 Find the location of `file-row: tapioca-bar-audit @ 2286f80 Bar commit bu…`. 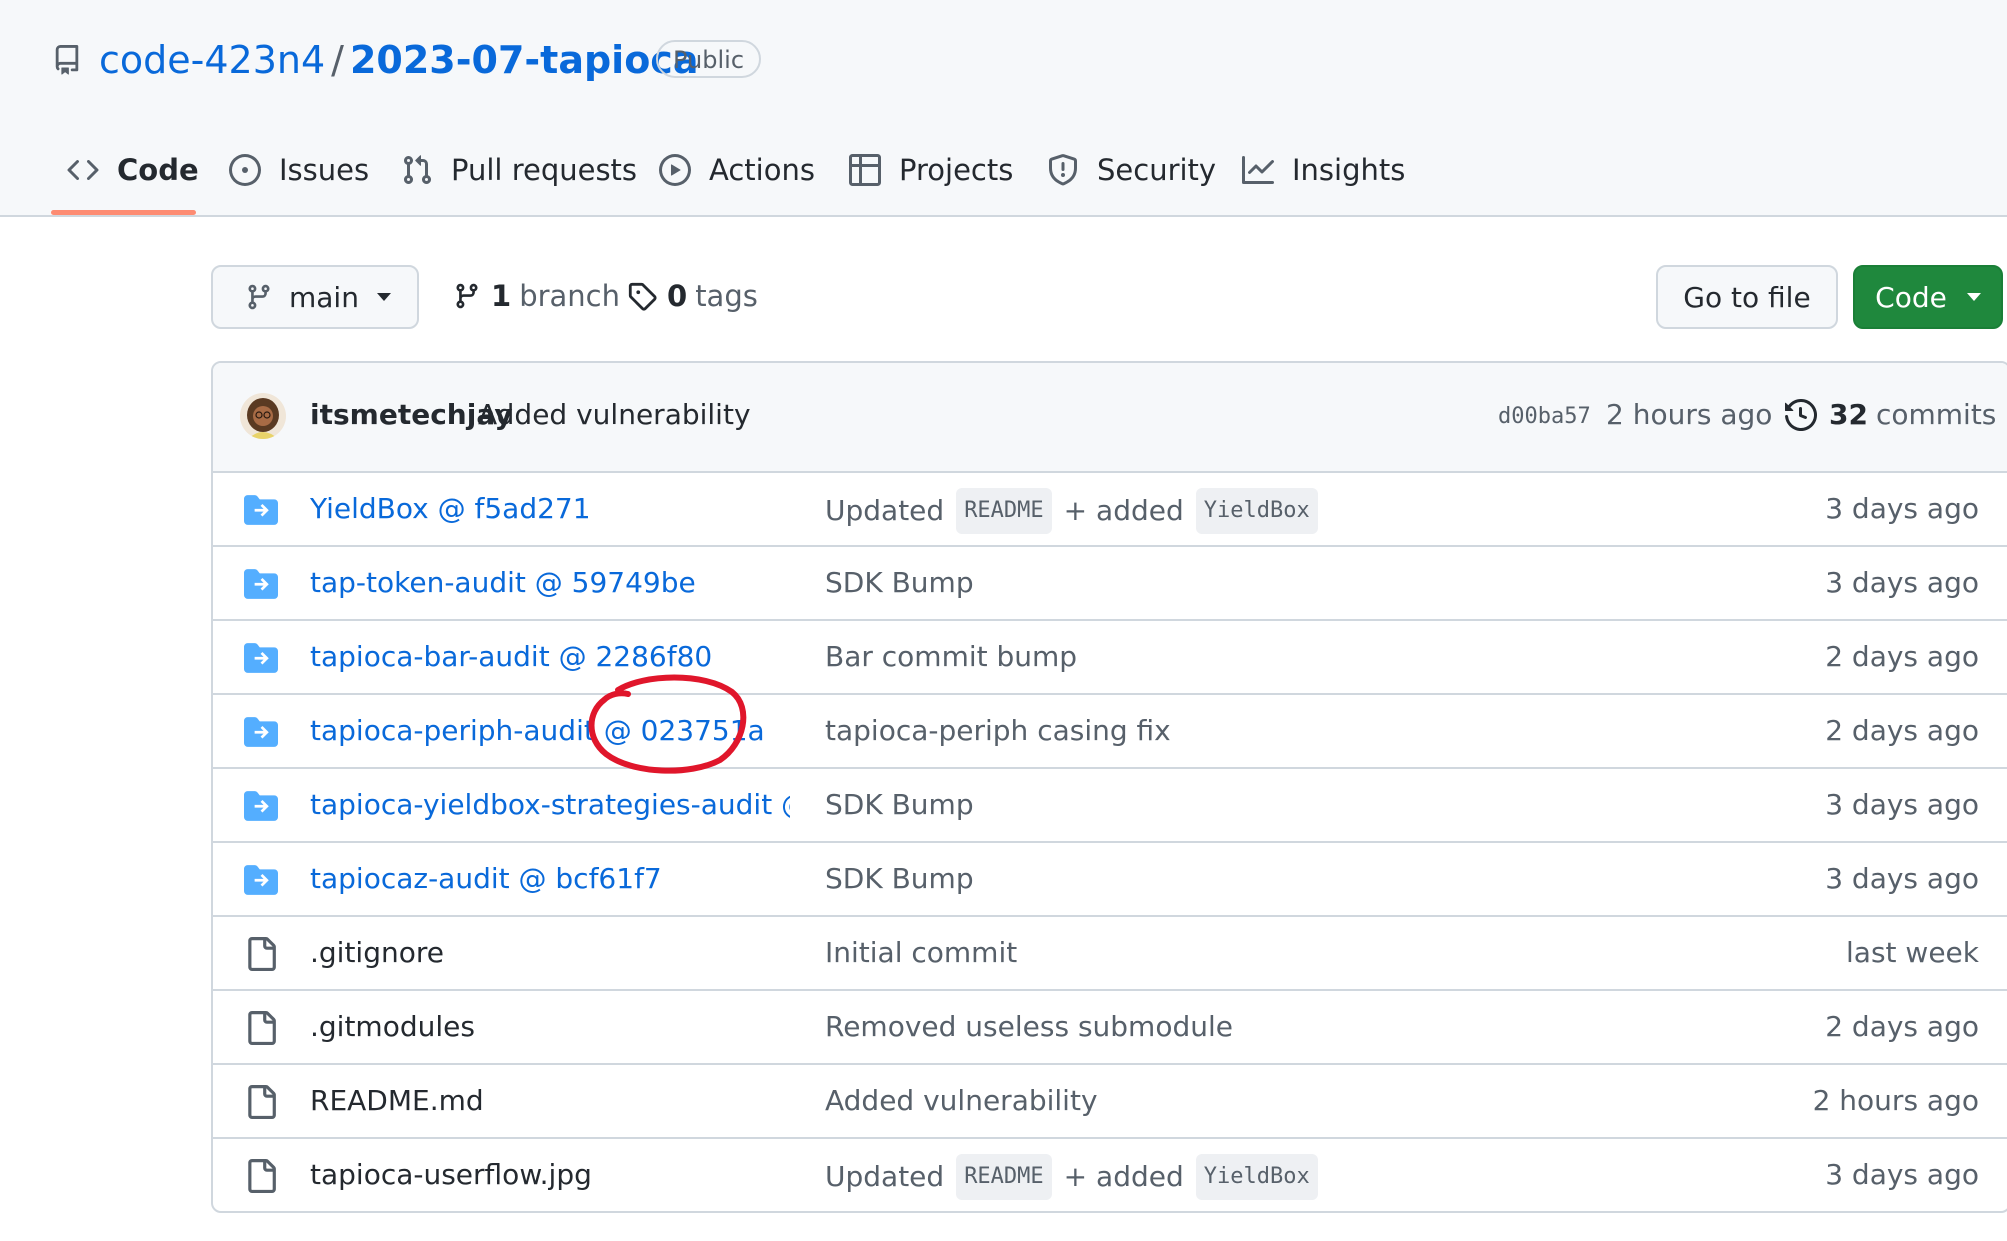

file-row: tapioca-bar-audit @ 2286f80 Bar commit bu… is located at coordinates (1110, 658).